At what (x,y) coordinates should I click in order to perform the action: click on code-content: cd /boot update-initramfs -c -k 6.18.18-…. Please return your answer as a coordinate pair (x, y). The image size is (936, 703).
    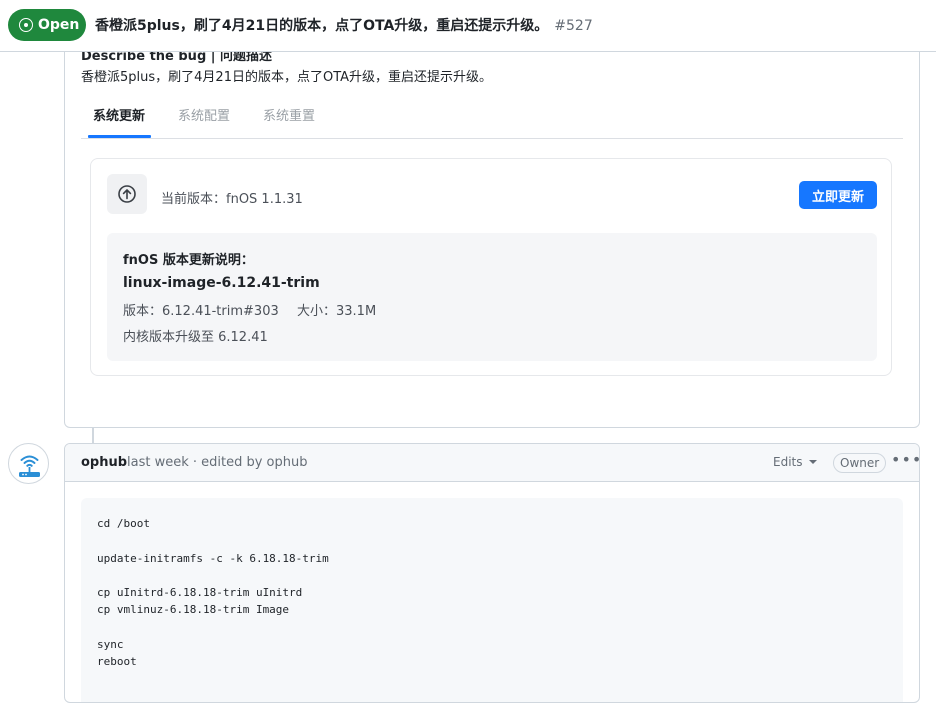
    Looking at the image, I should click on (213, 593).